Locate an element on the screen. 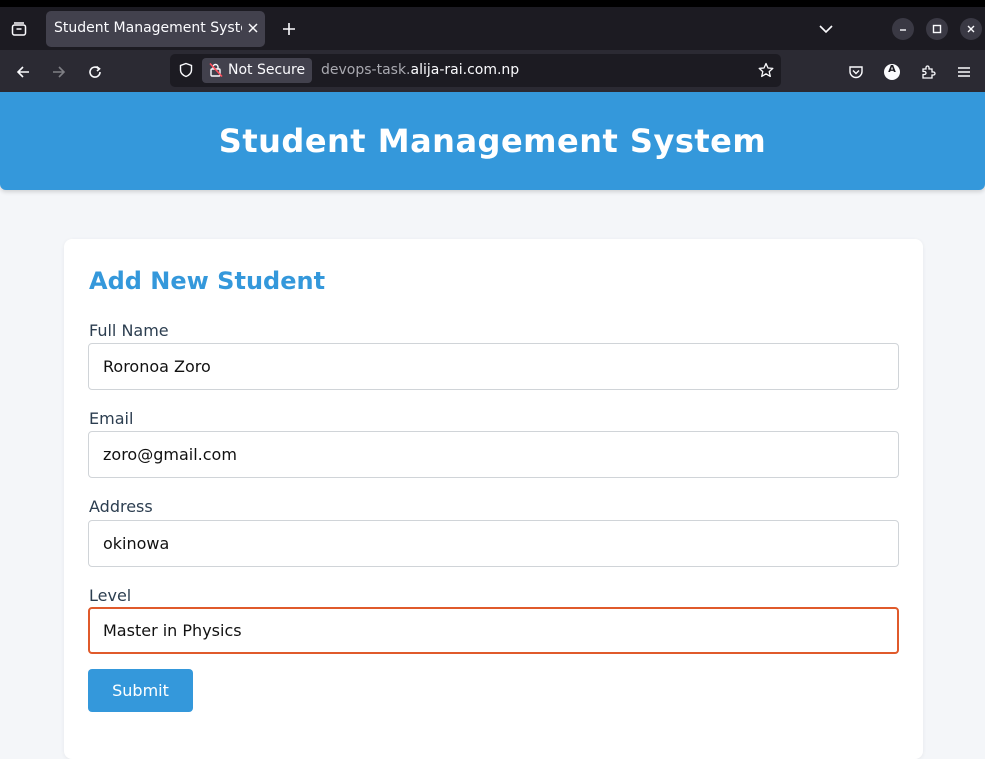  extensions-puzzle-icon is located at coordinates (928, 72).